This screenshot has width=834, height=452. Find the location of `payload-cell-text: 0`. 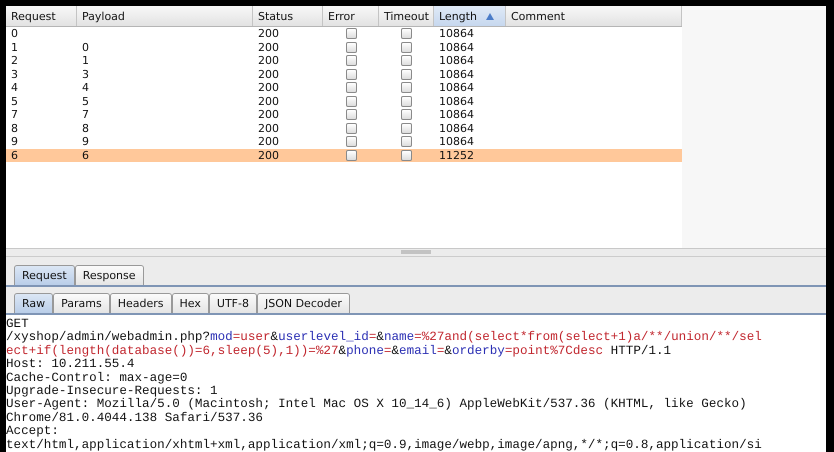

payload-cell-text: 0 is located at coordinates (85, 47).